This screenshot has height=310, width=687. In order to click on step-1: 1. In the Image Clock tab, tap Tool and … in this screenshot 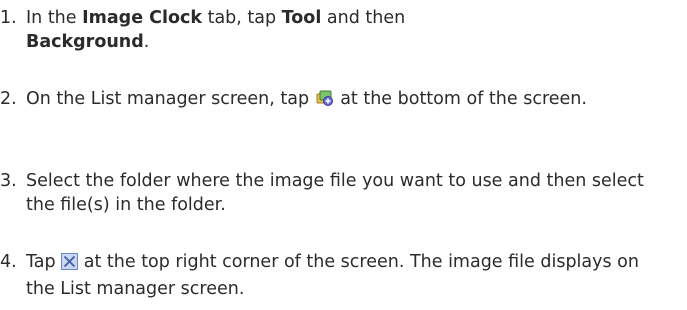, I will do `click(330, 30)`.